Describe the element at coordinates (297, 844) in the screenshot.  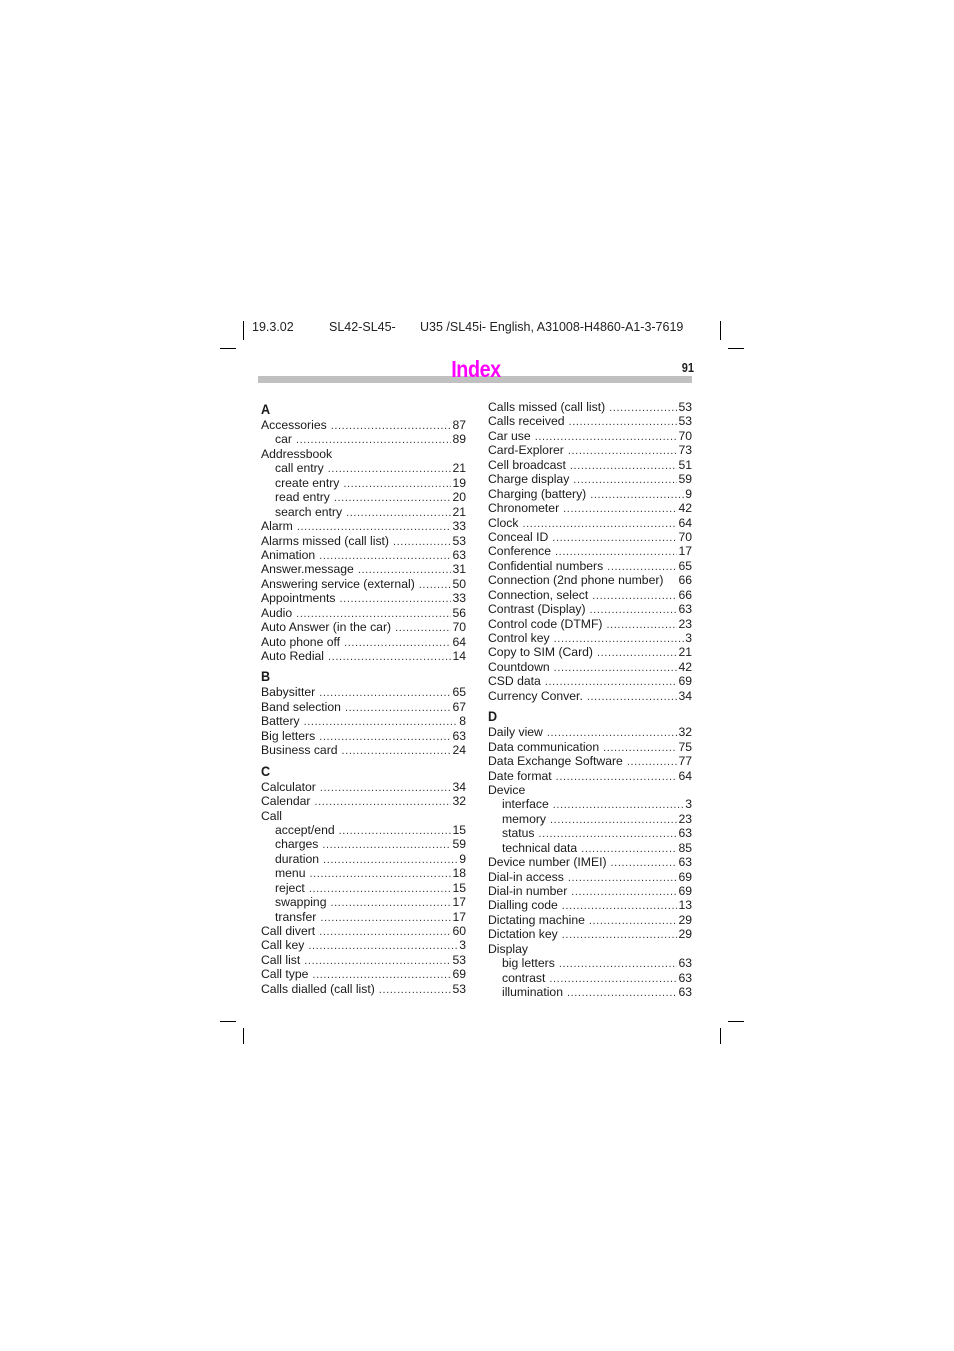
I see `entry-term: charges` at that location.